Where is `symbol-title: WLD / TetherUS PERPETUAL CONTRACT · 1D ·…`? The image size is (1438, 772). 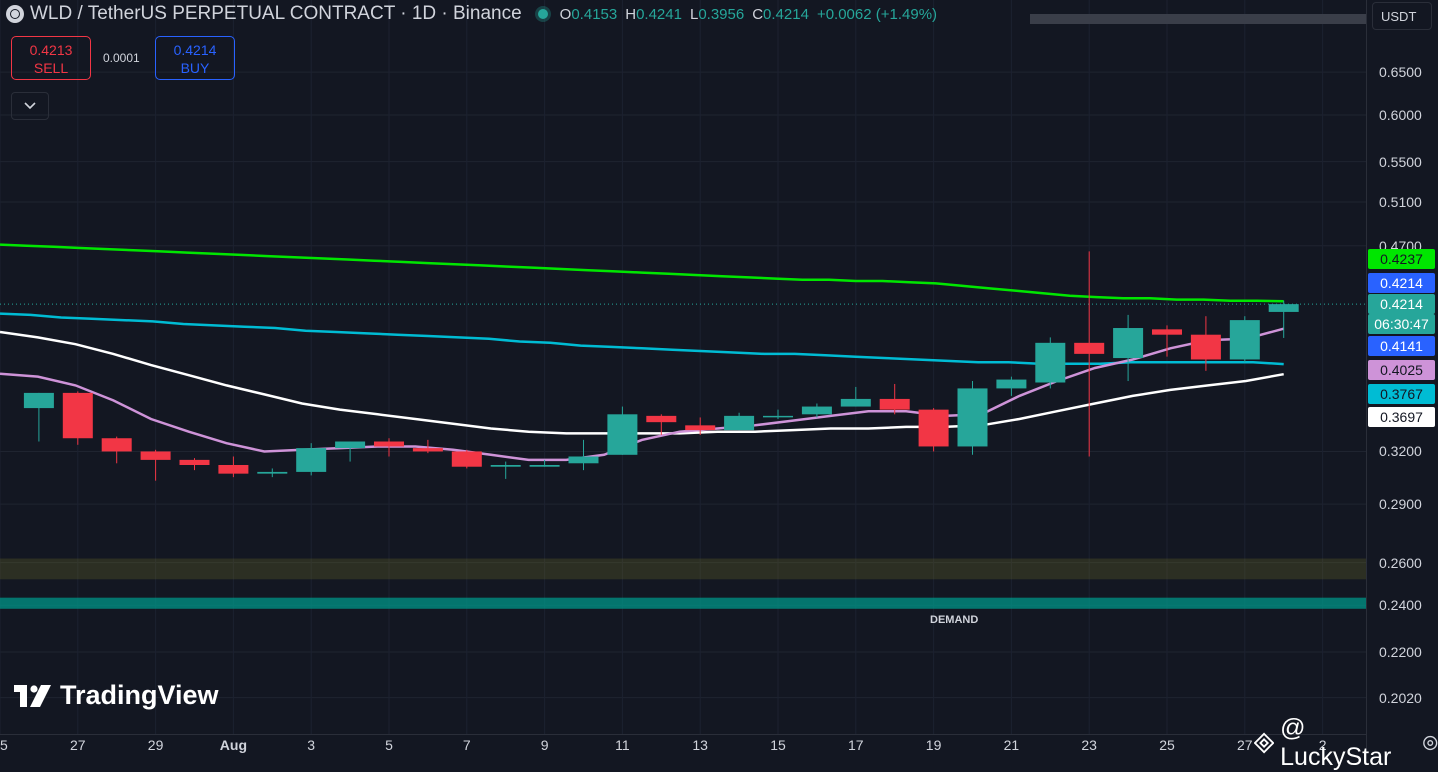 symbol-title: WLD / TetherUS PERPETUAL CONTRACT · 1D ·… is located at coordinates (276, 14).